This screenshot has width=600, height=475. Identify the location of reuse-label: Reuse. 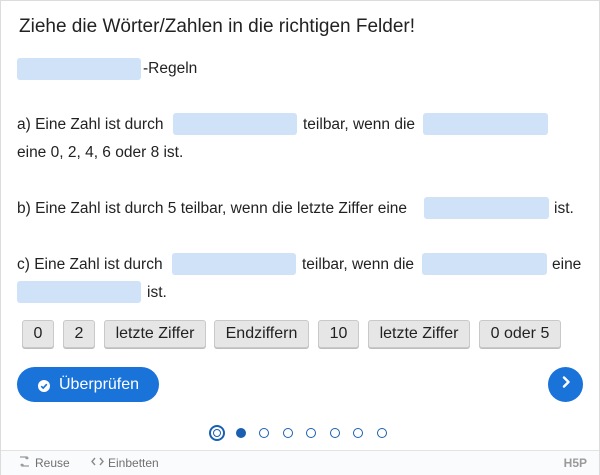
(52, 463).